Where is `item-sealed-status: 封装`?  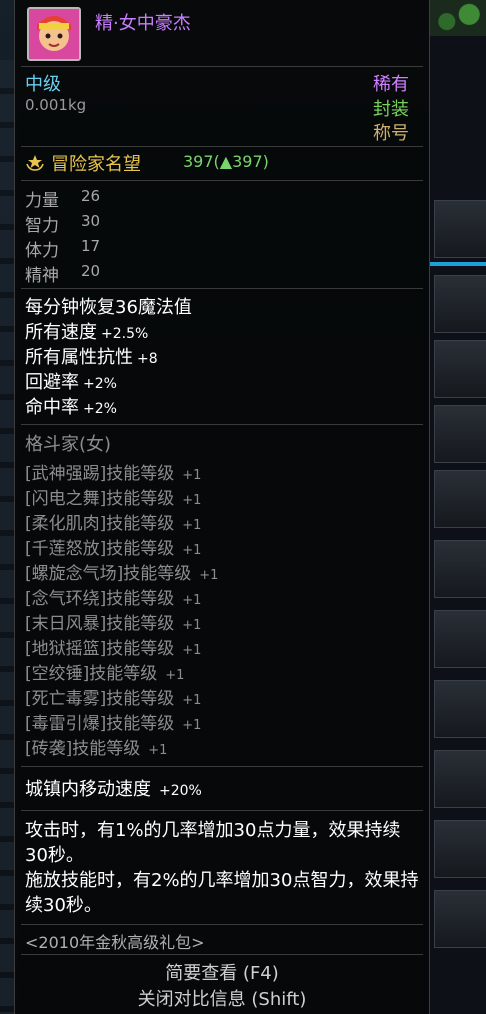 item-sealed-status: 封装 is located at coordinates (391, 109).